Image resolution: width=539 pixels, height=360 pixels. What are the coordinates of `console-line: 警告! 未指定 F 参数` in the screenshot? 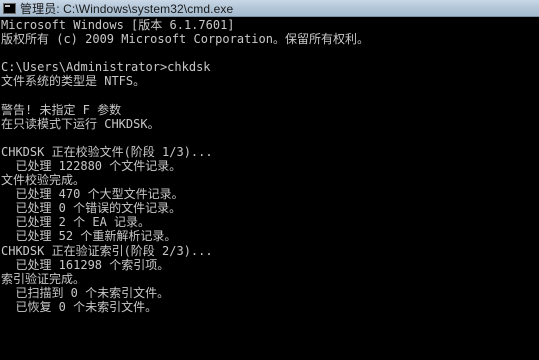 It's located at (61, 109).